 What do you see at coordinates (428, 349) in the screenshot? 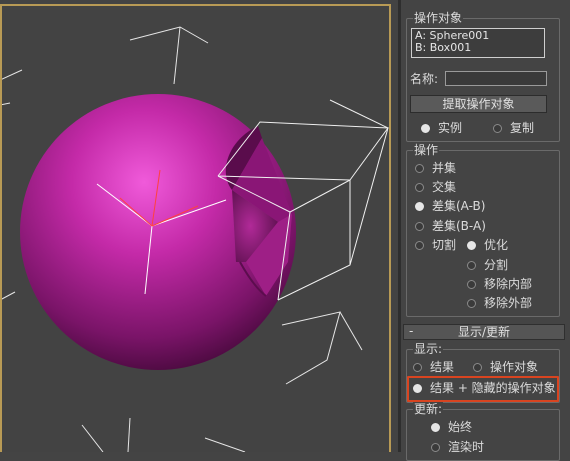
I see `display-group-title: 显示:` at bounding box center [428, 349].